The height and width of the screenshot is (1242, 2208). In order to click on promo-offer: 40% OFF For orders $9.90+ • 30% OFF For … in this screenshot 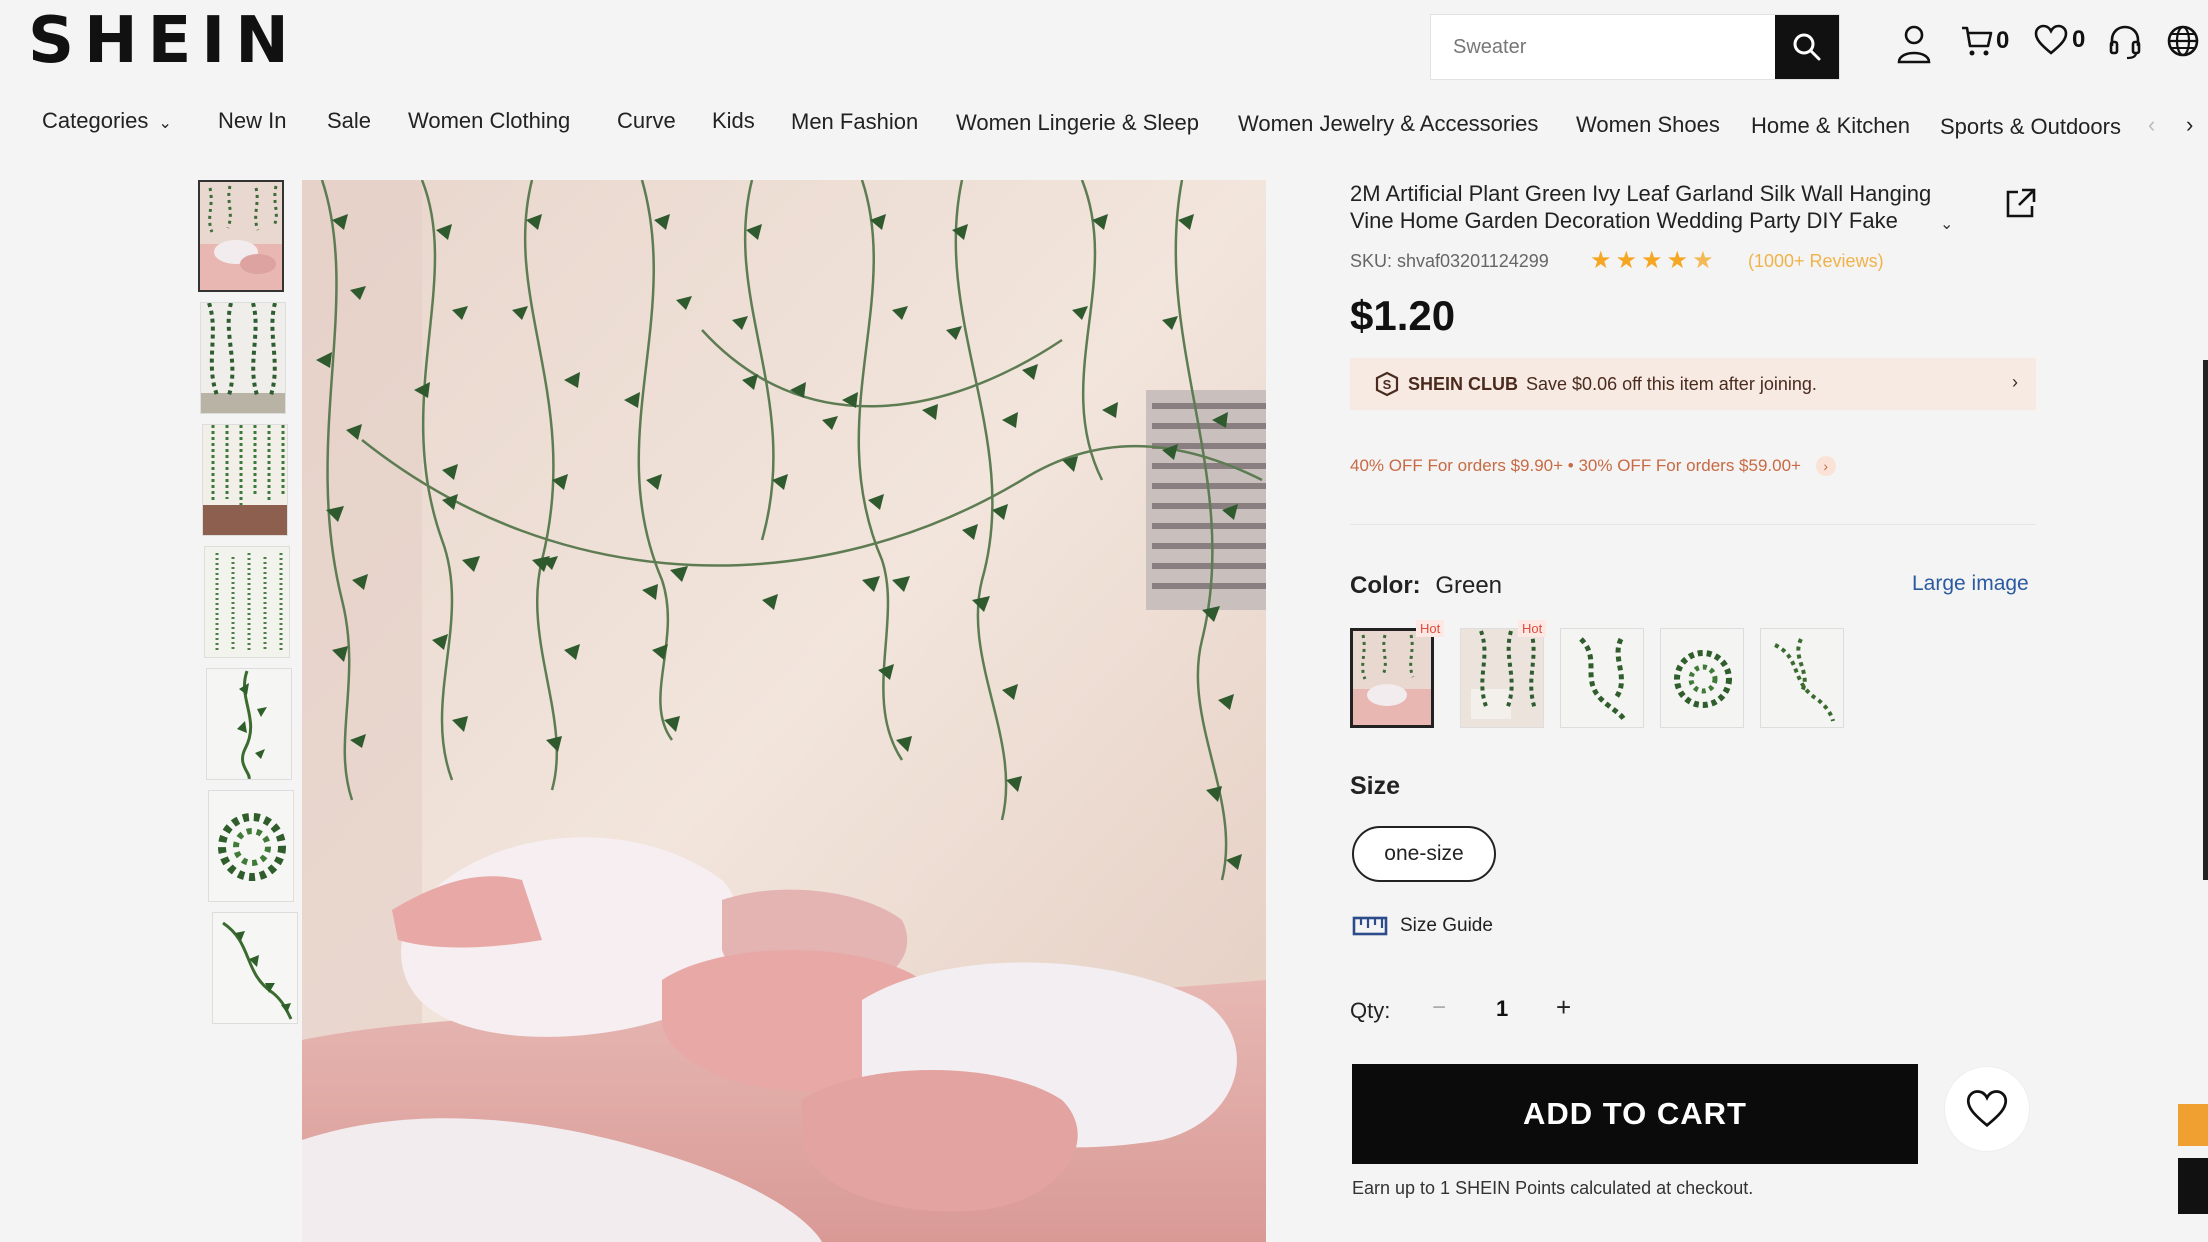, I will do `click(1593, 466)`.